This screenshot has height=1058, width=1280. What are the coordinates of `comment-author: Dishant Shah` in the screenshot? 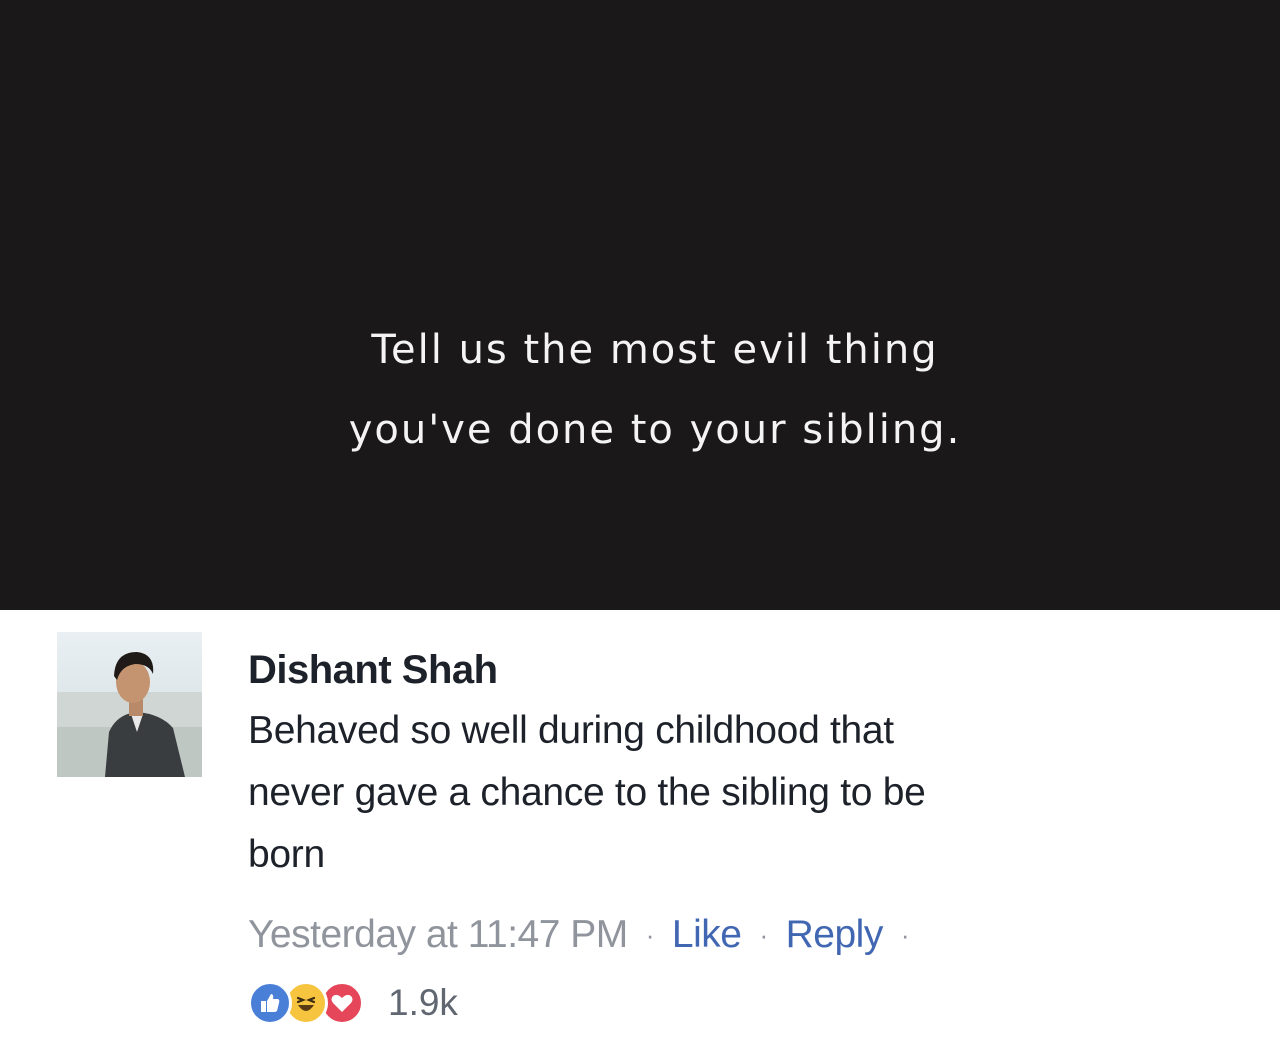 It's located at (738, 670).